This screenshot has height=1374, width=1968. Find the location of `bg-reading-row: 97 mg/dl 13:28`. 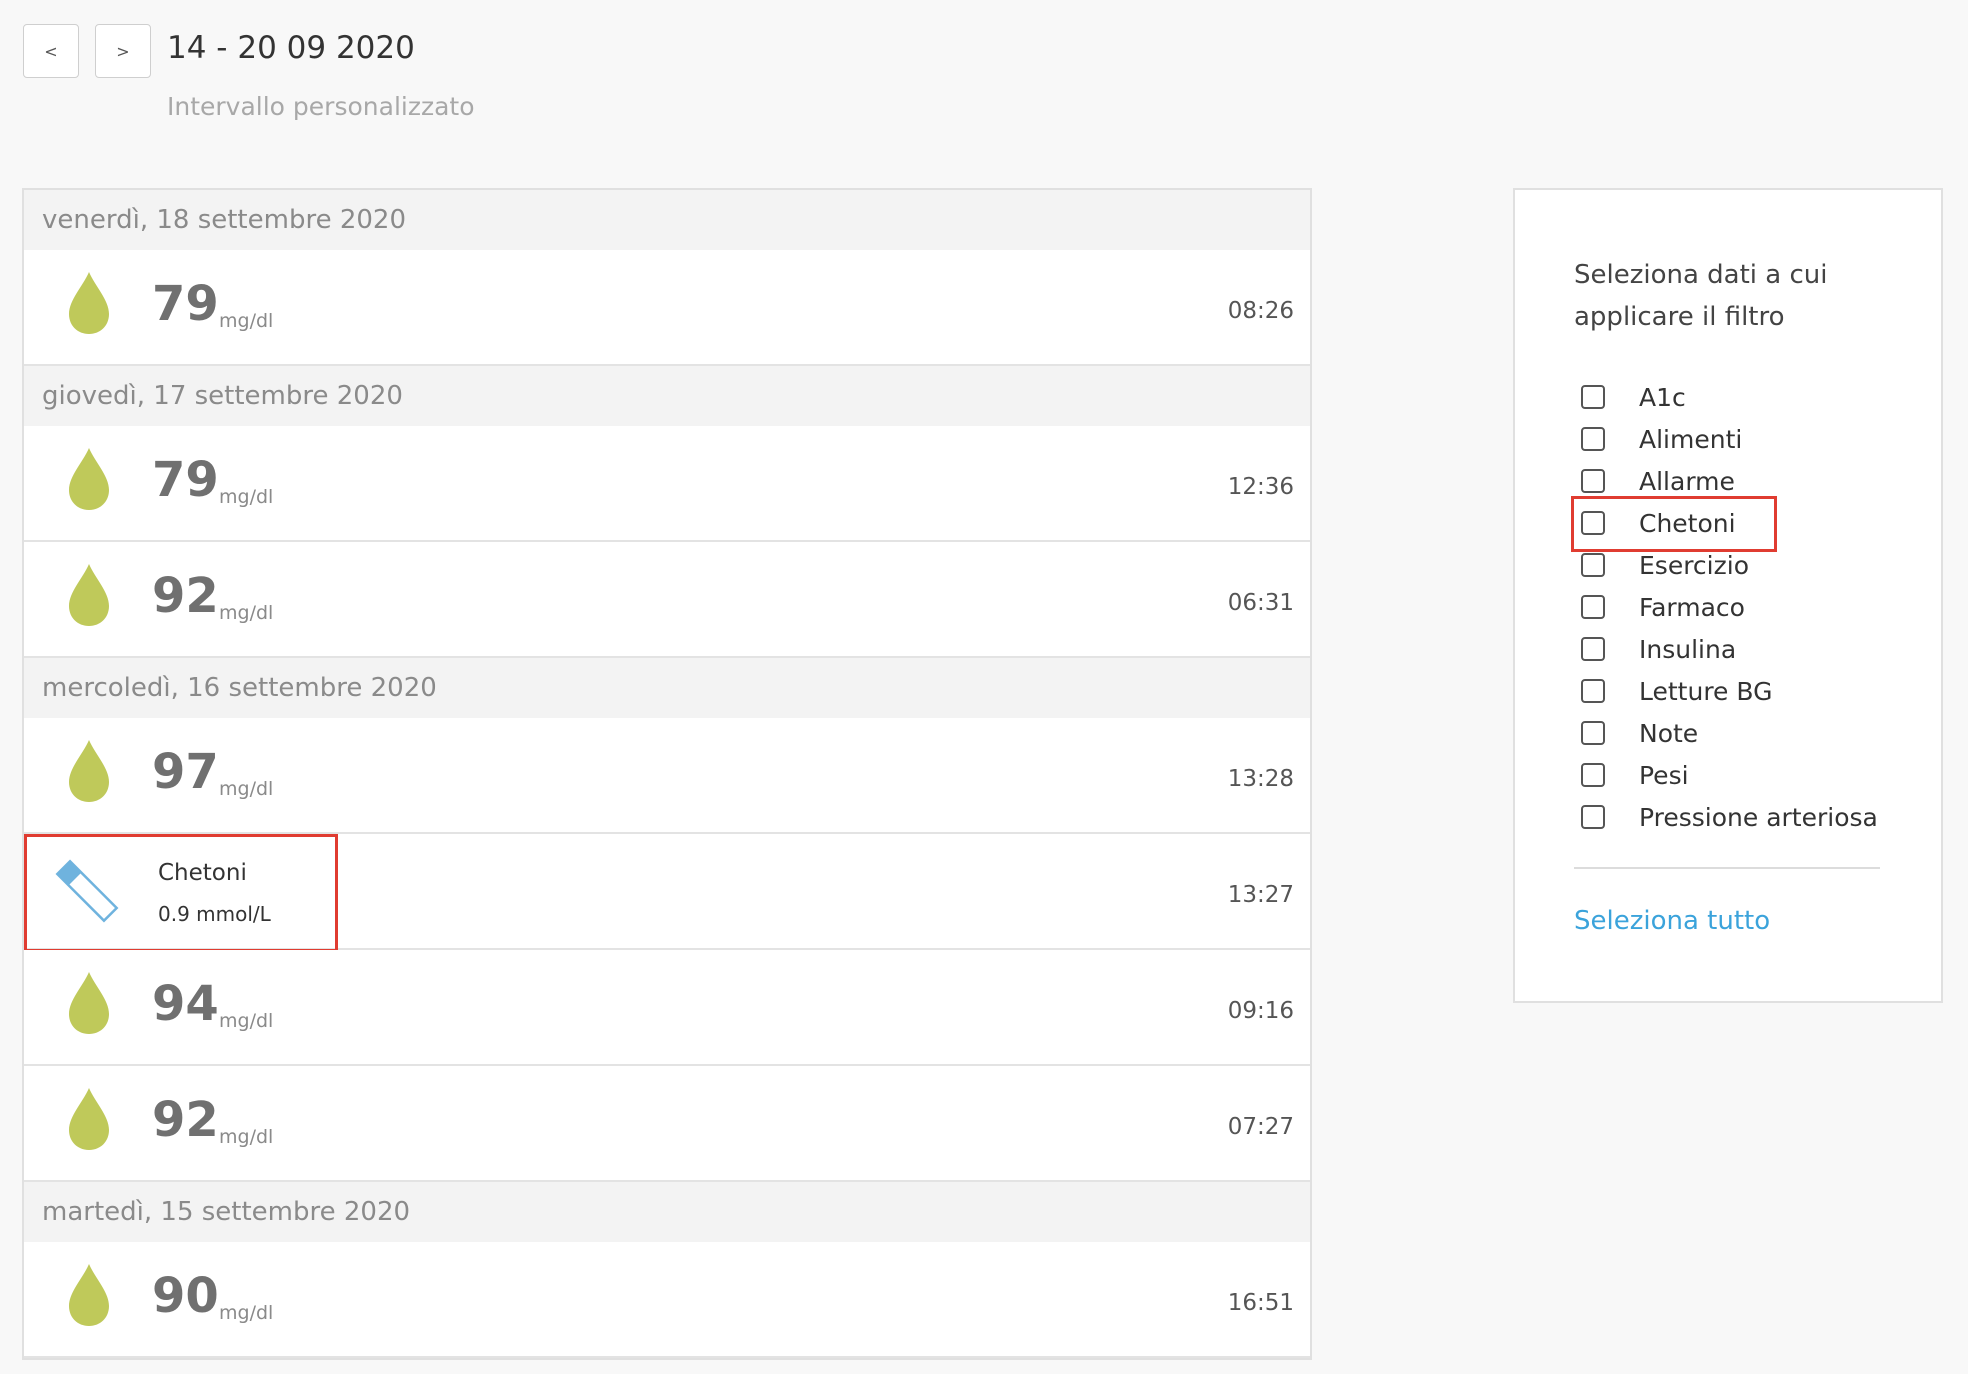

bg-reading-row: 97 mg/dl 13:28 is located at coordinates (667, 776).